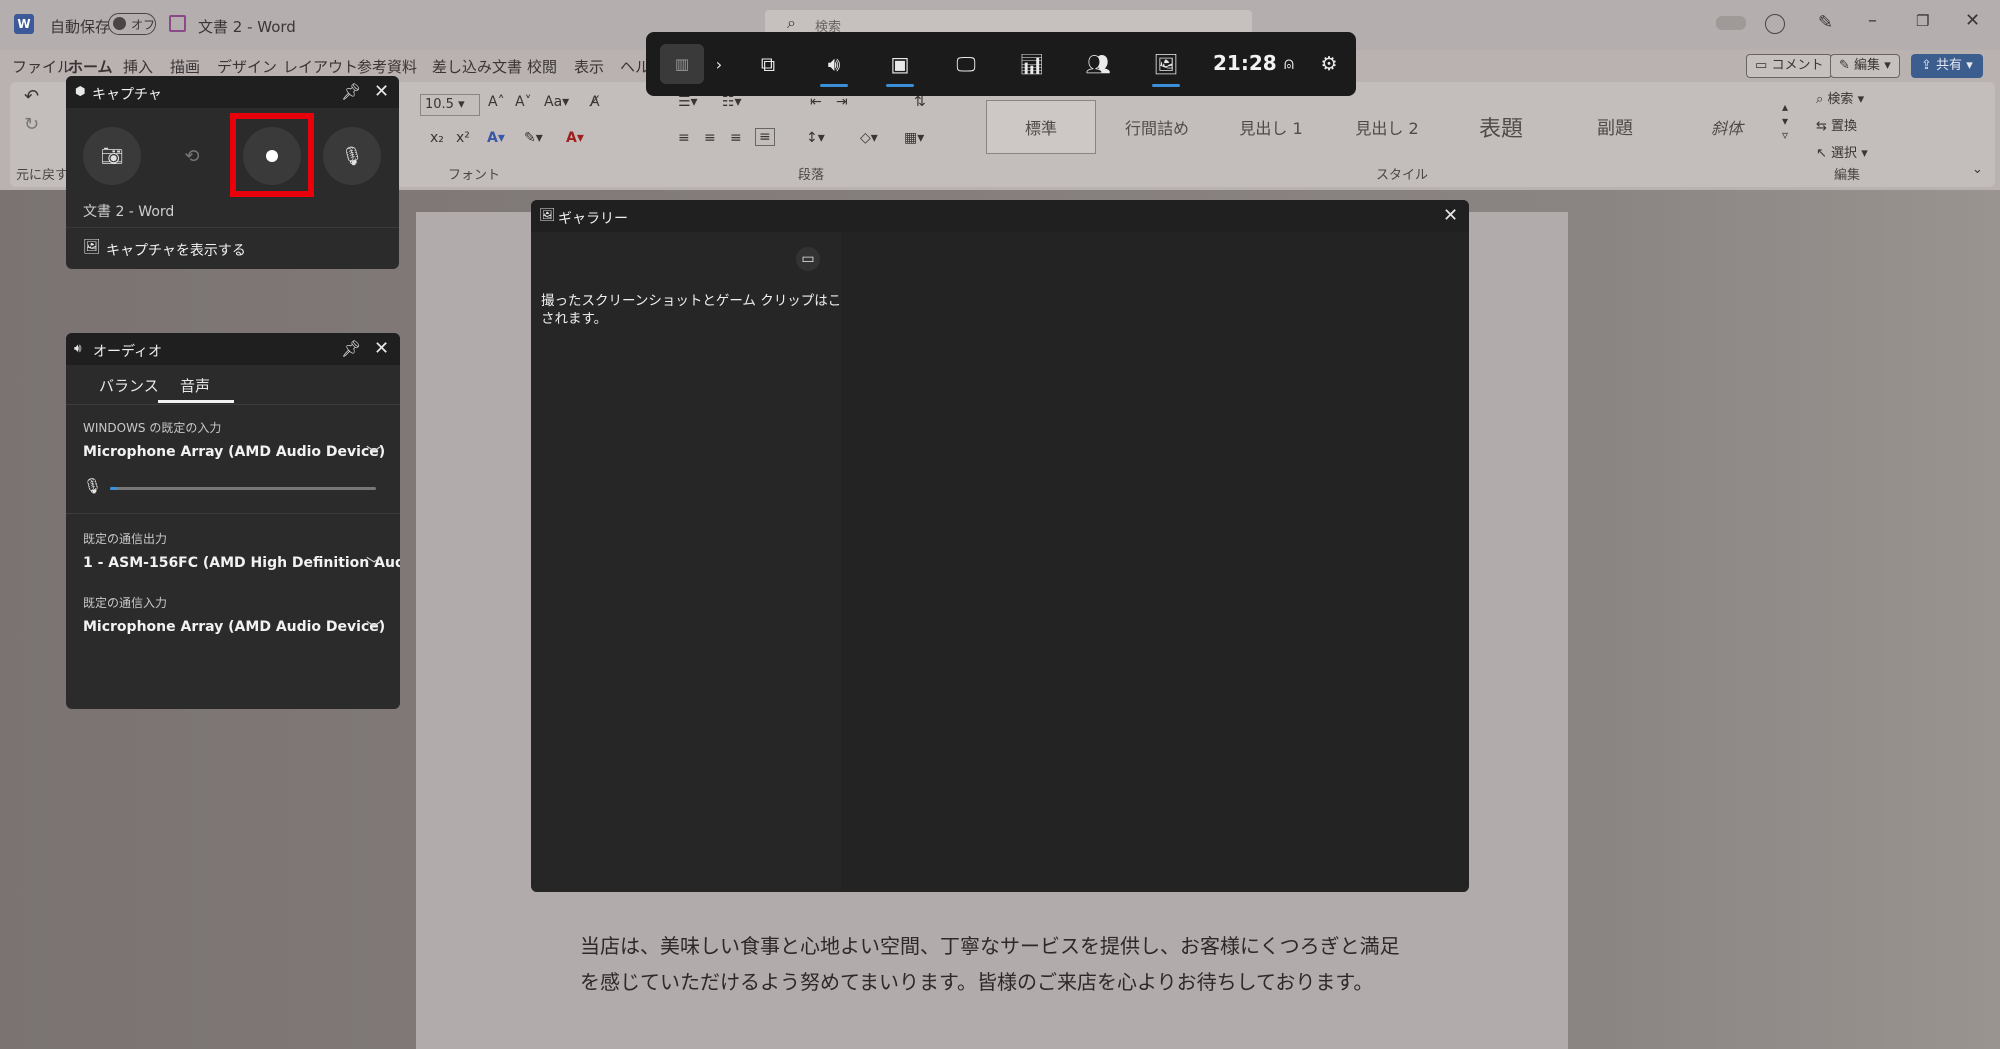 The image size is (2000, 1049). What do you see at coordinates (736, 138) in the screenshot?
I see `align-right-icon: ≡` at bounding box center [736, 138].